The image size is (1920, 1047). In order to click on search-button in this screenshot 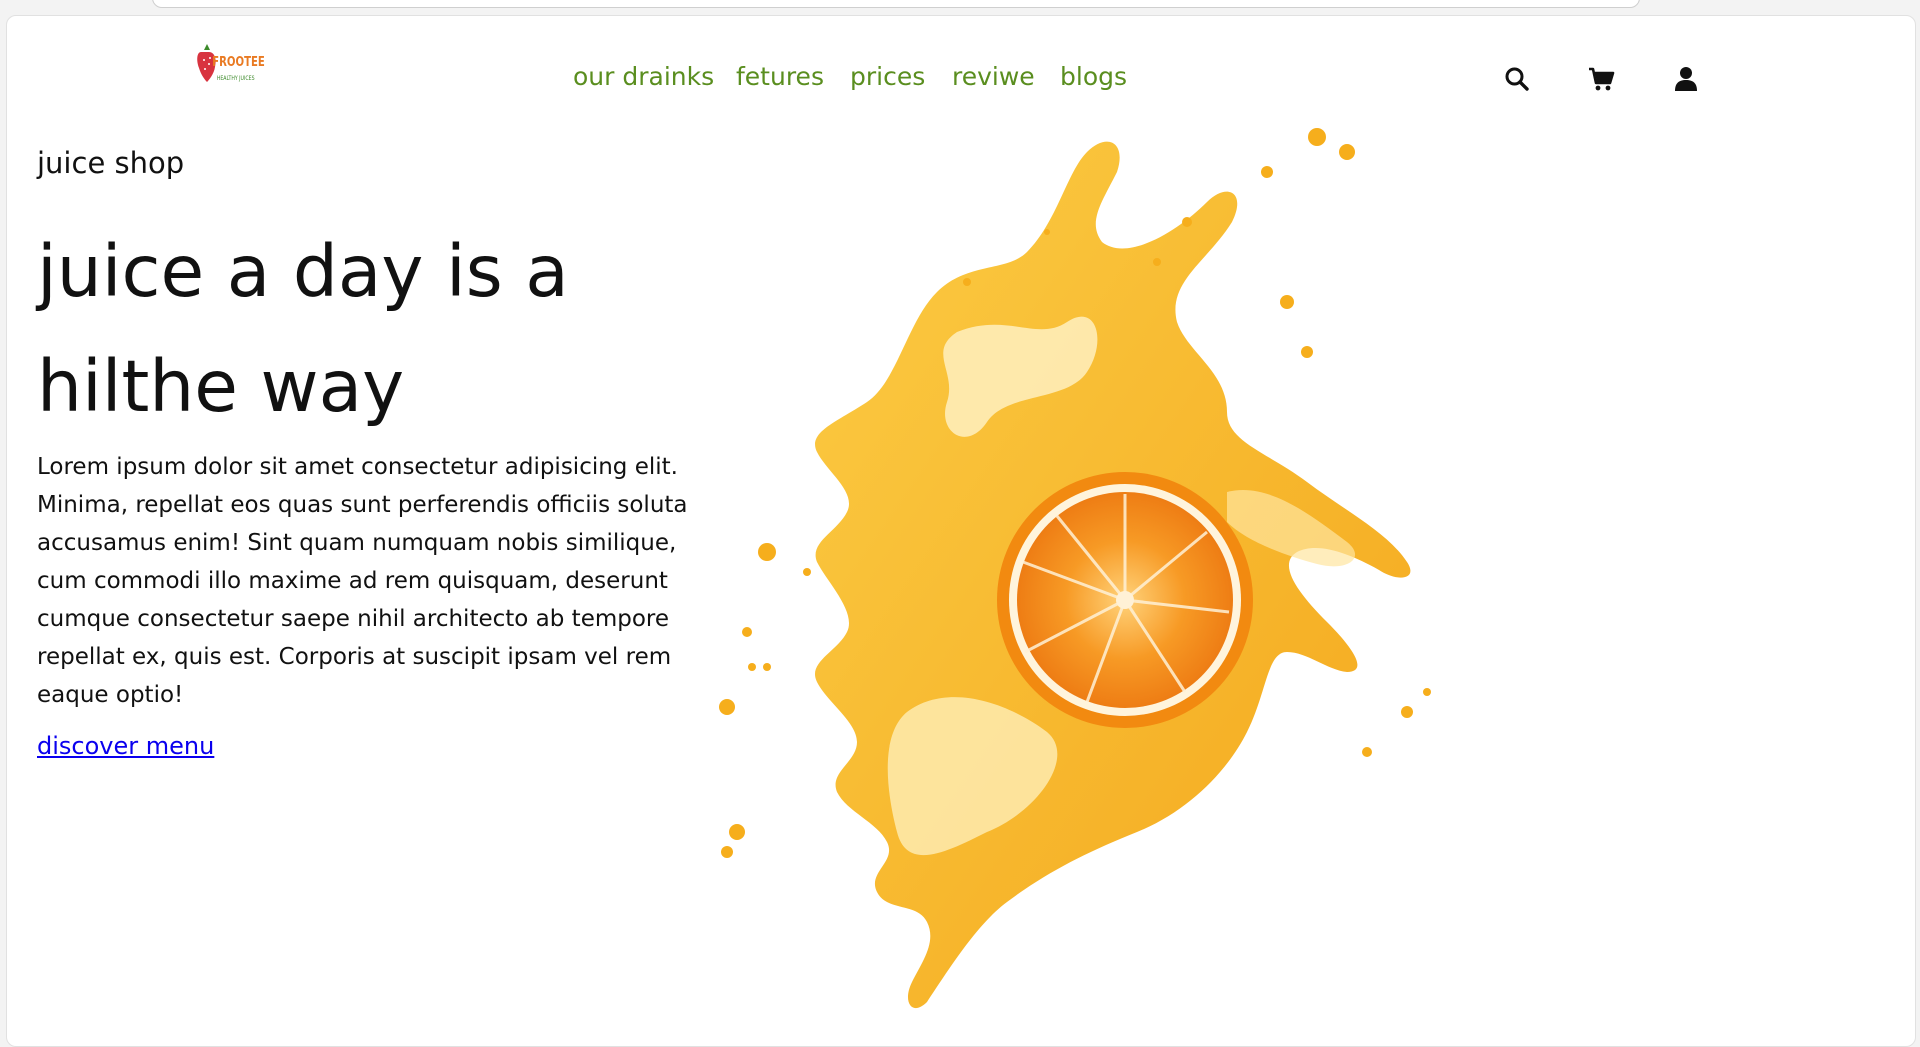, I will do `click(1517, 79)`.